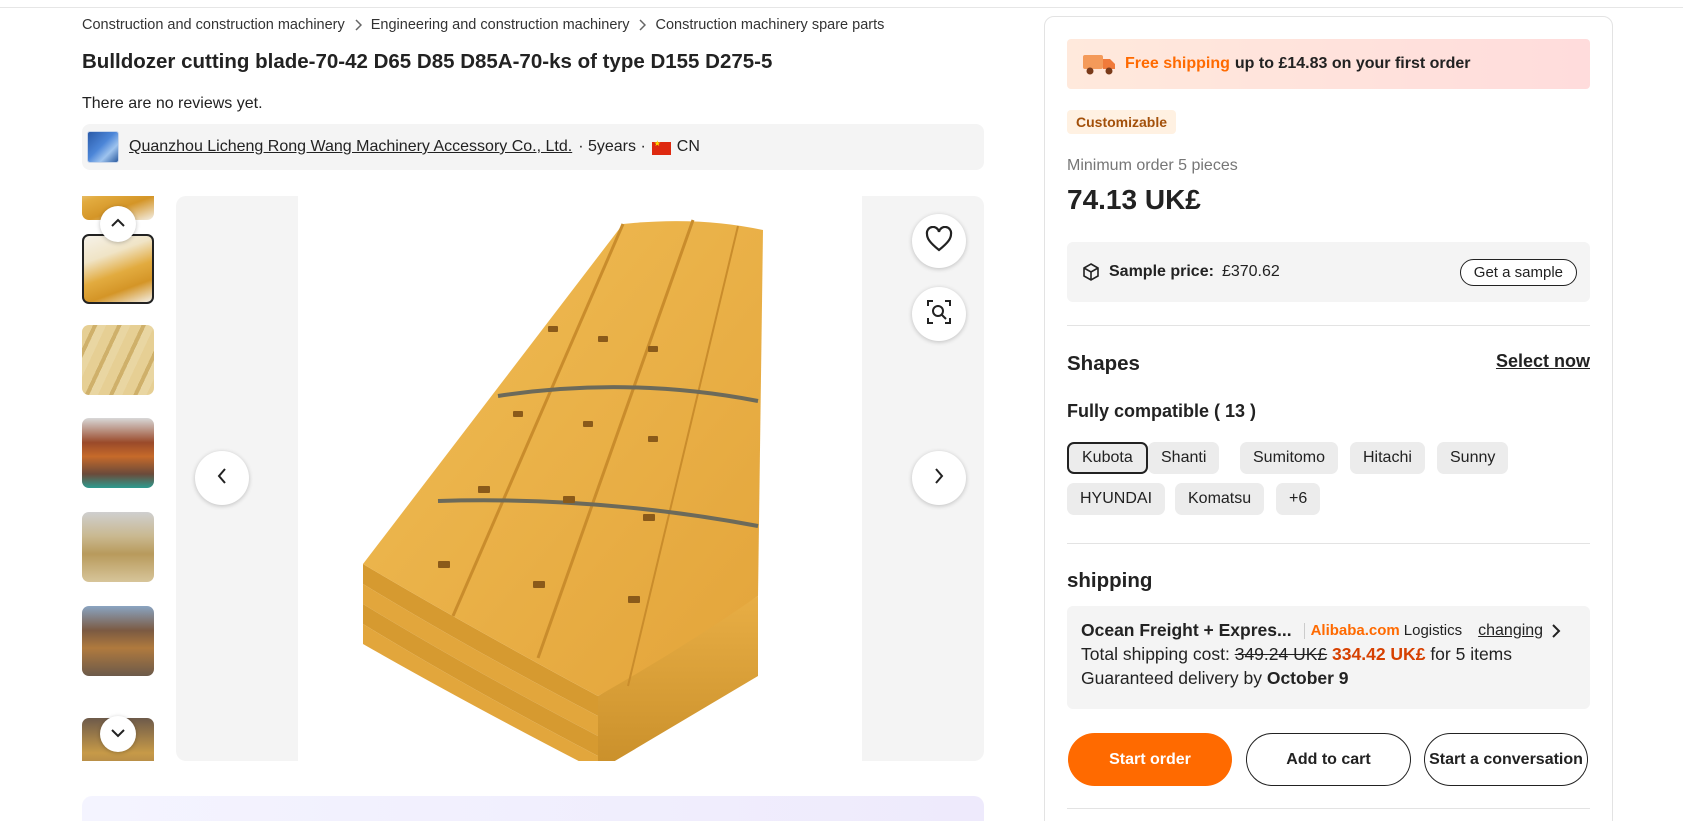 Image resolution: width=1683 pixels, height=821 pixels. What do you see at coordinates (612, 146) in the screenshot?
I see `supplier-years: · 5years ·` at bounding box center [612, 146].